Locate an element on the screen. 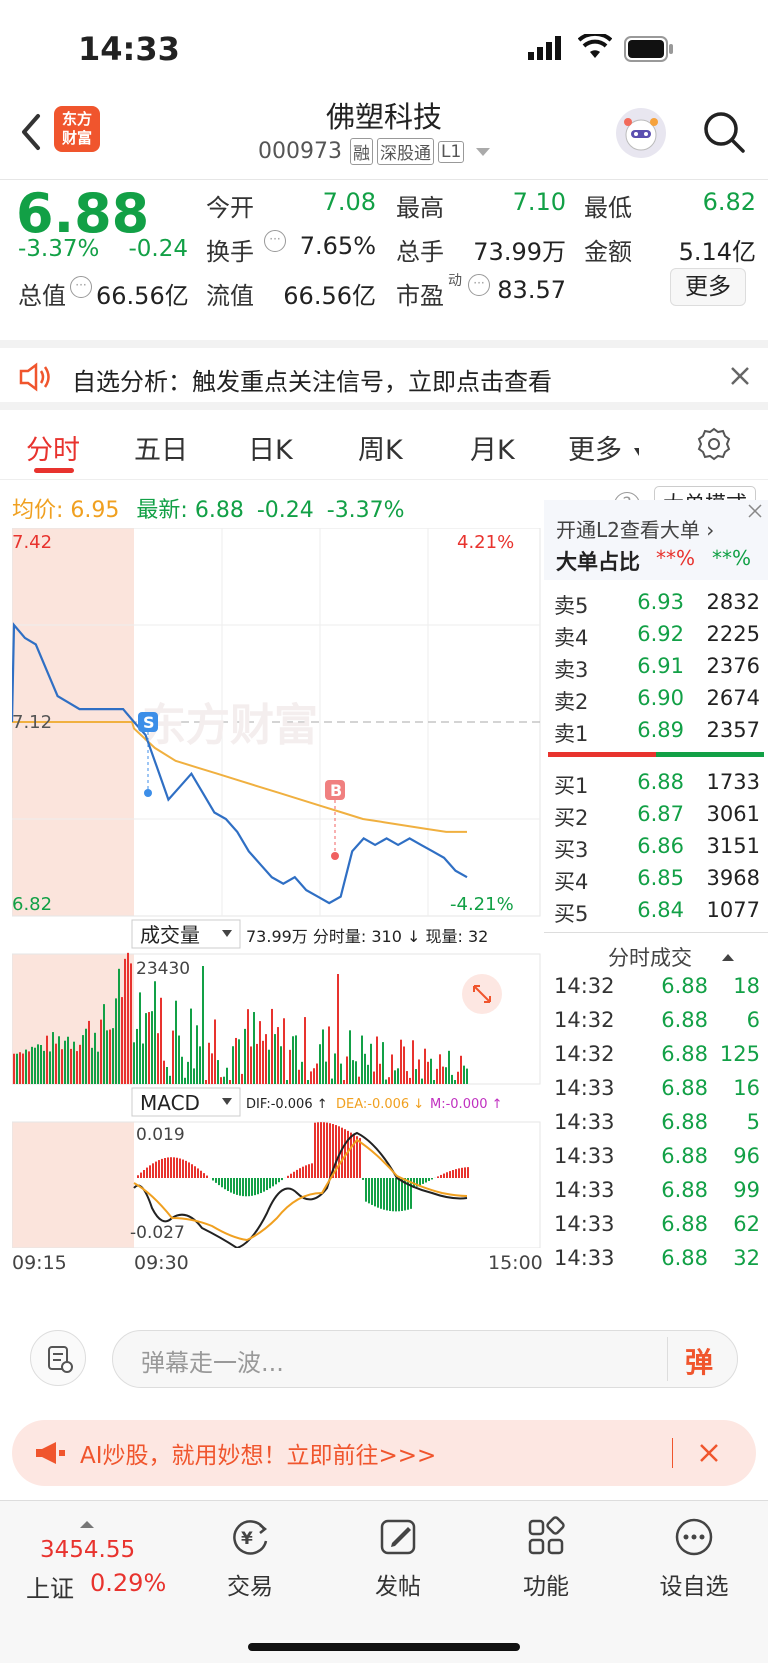 The width and height of the screenshot is (768, 1663). tab-more: 更多 is located at coordinates (595, 447).